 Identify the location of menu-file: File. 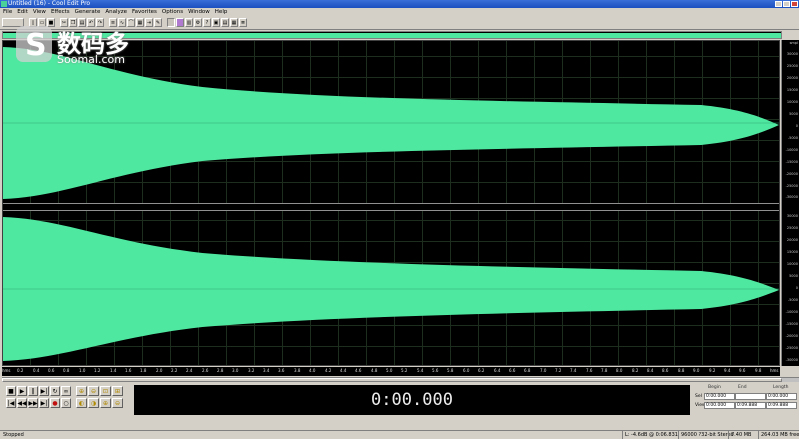
(7, 12).